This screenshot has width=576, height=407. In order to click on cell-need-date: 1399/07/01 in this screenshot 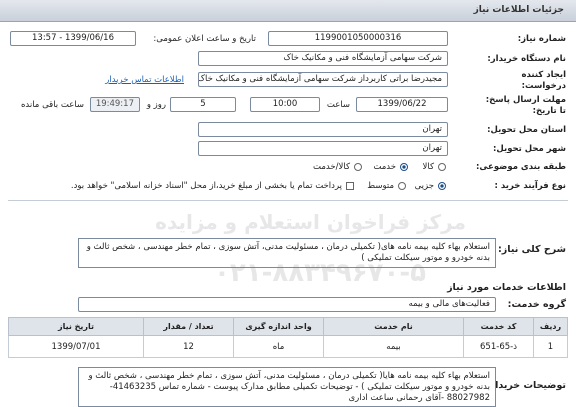, I will do `click(76, 346)`.